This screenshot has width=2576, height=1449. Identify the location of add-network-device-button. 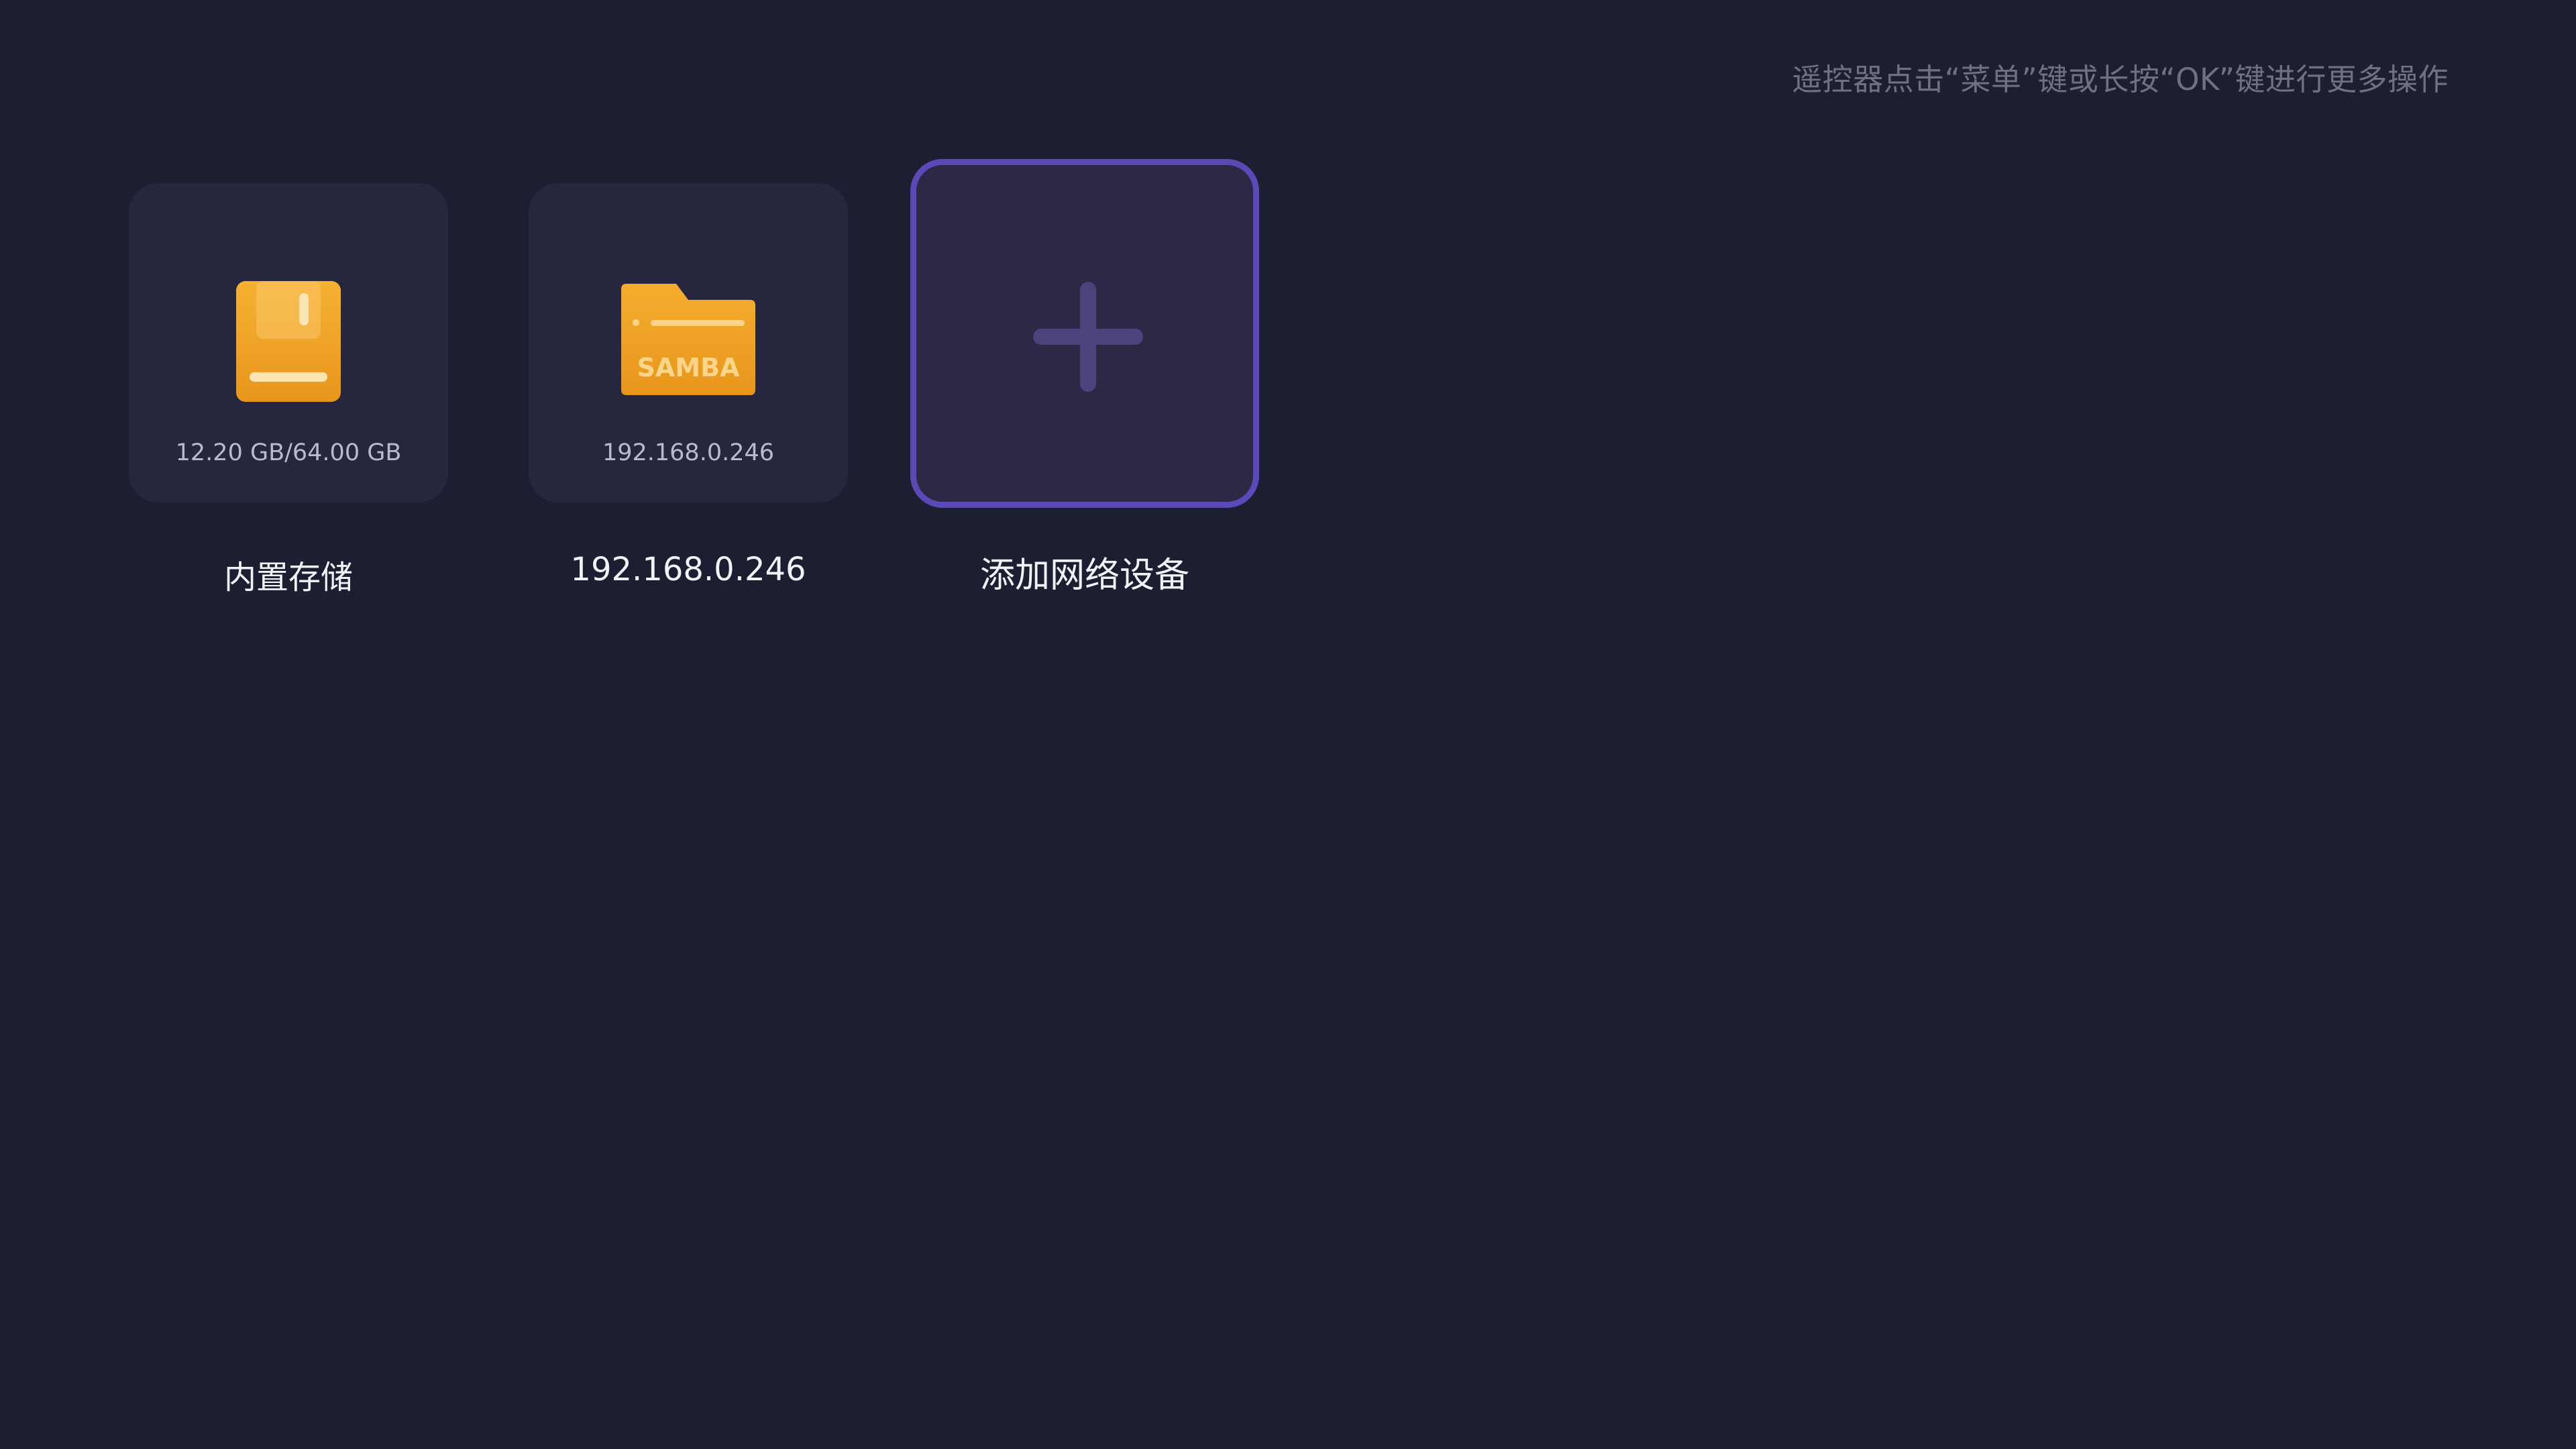
(1084, 333).